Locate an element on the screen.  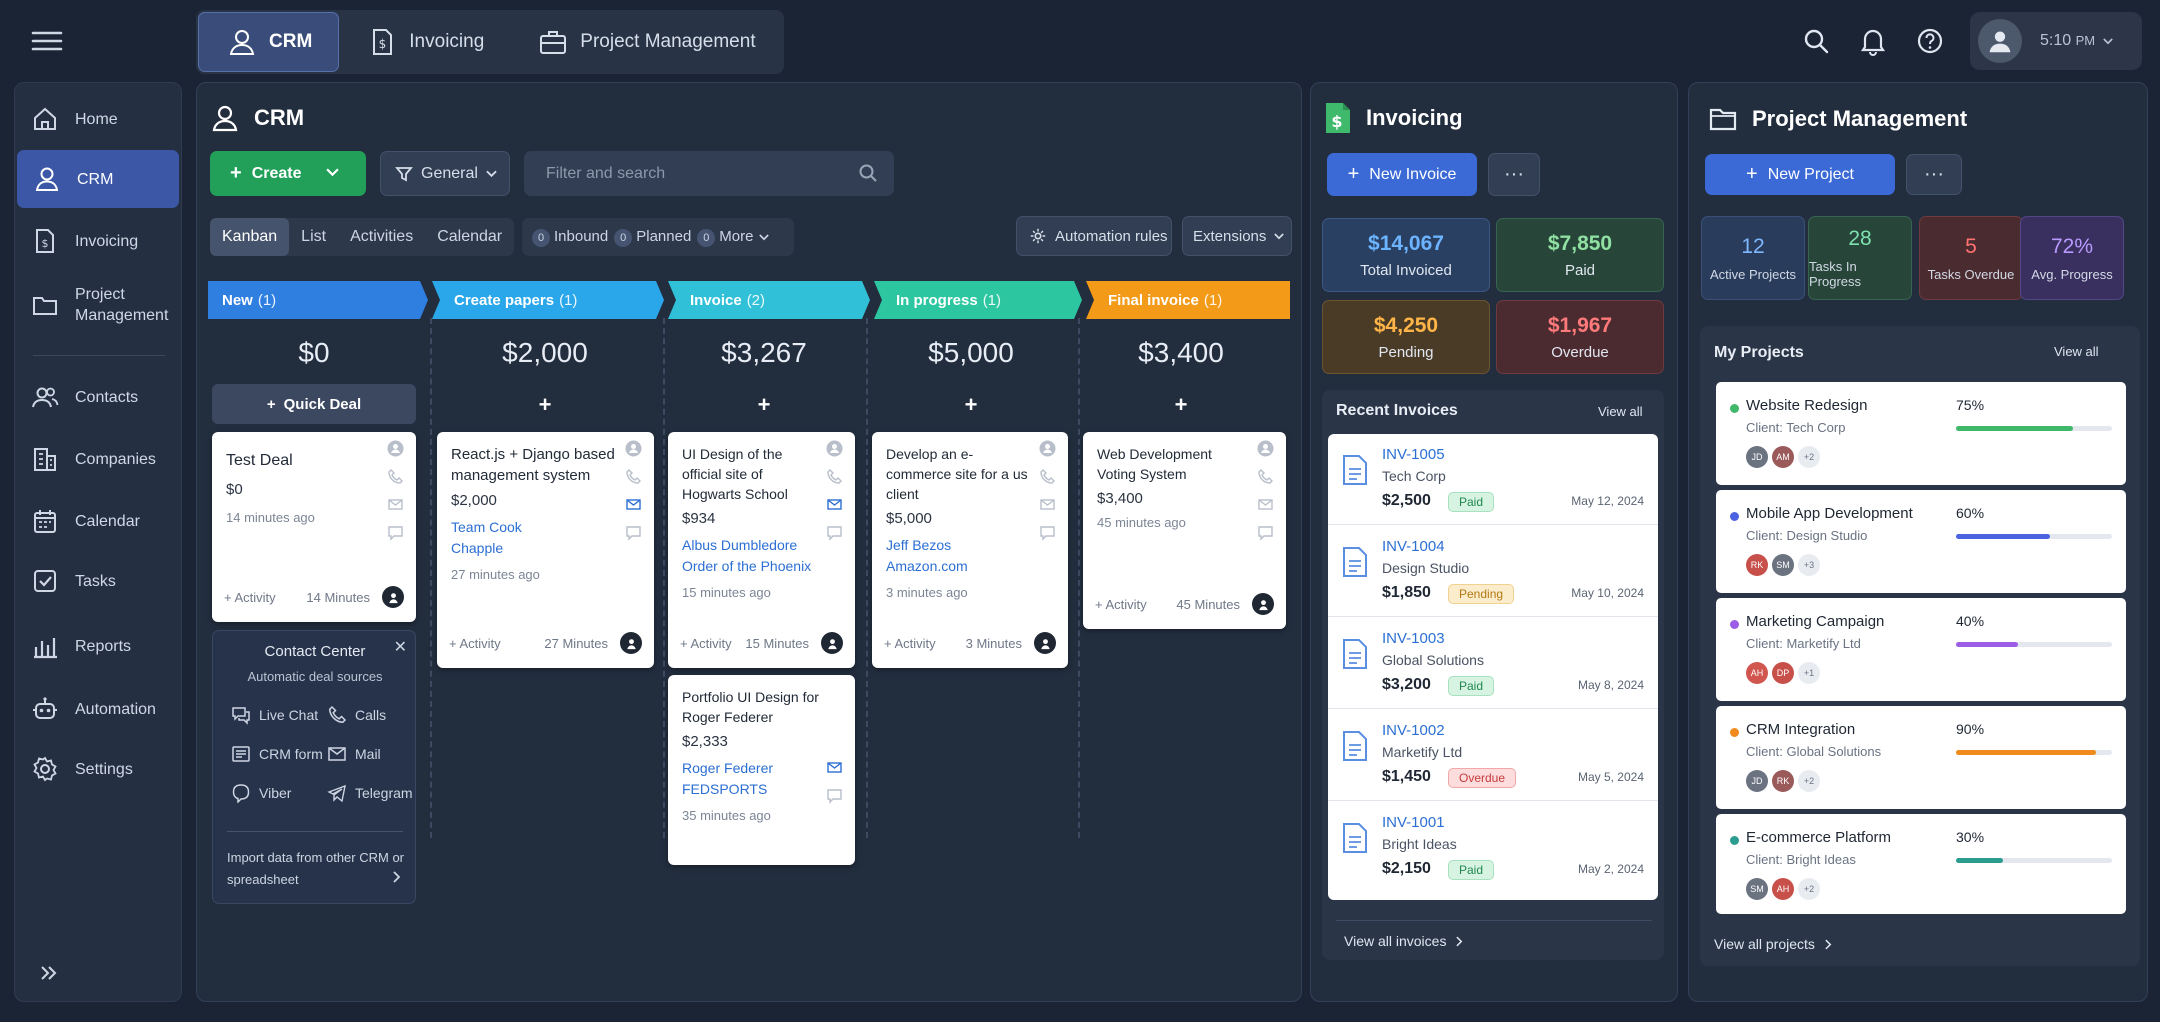
invoice-number: INV-1003 is located at coordinates (1413, 638).